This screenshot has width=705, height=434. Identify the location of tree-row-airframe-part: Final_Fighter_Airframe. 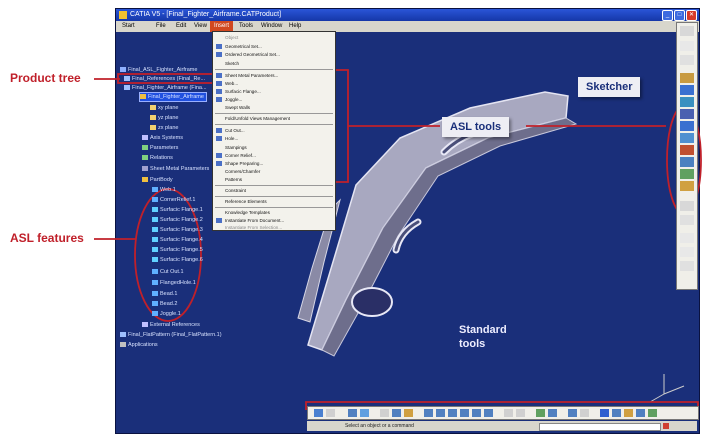
(173, 97).